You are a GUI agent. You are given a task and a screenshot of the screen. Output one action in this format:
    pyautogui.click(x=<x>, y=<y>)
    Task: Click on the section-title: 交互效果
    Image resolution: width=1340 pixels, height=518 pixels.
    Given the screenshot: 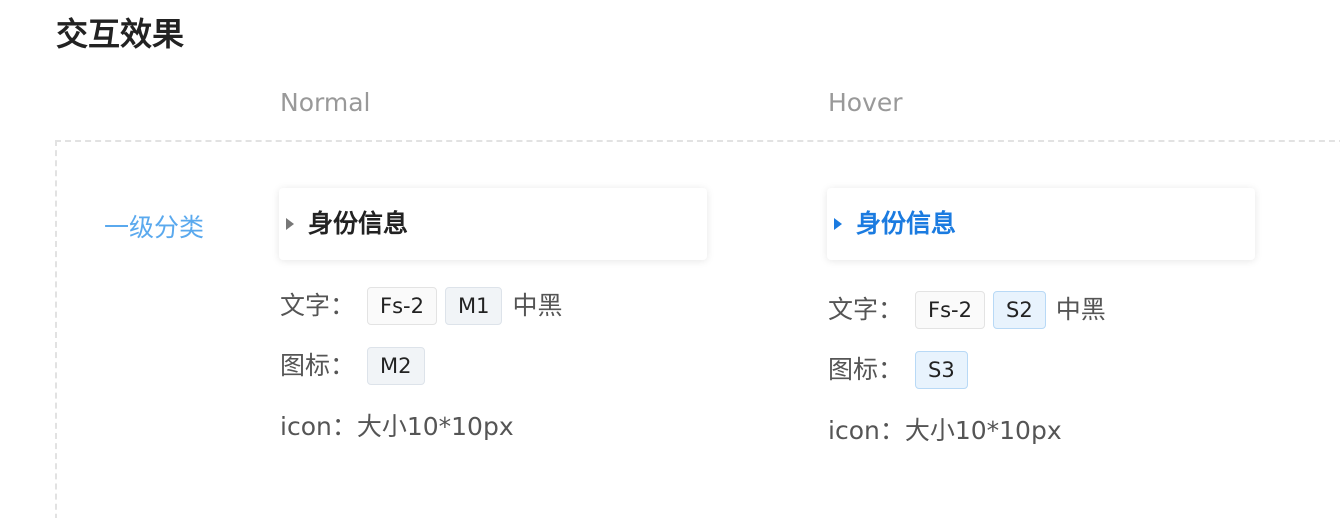 What is the action you would take?
    pyautogui.click(x=120, y=34)
    